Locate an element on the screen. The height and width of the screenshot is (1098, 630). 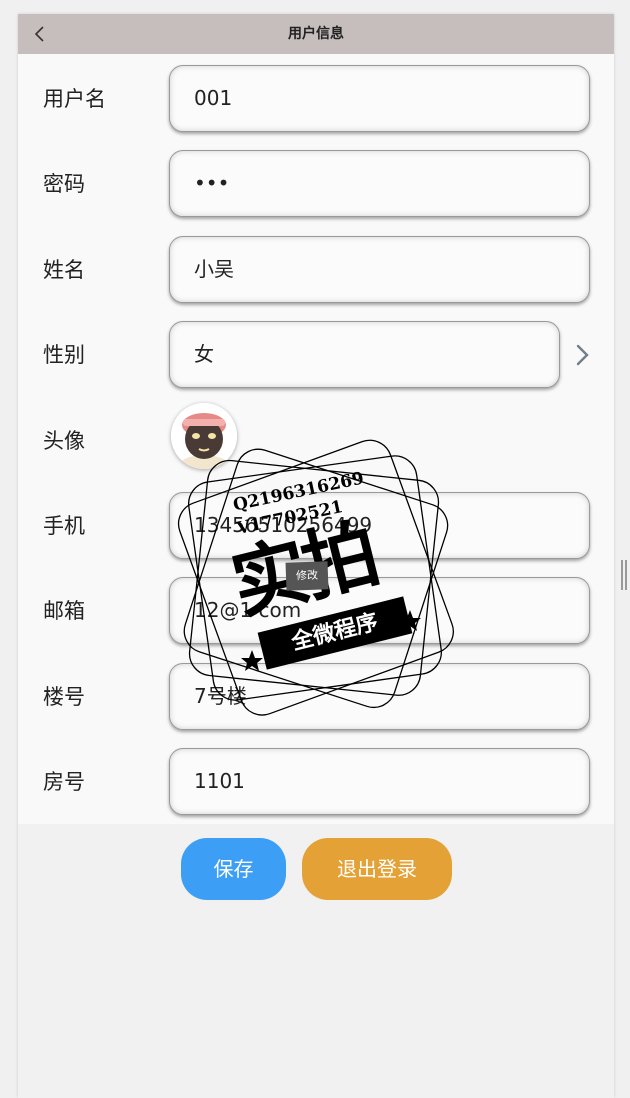
page-title: 用户信息 is located at coordinates (316, 34).